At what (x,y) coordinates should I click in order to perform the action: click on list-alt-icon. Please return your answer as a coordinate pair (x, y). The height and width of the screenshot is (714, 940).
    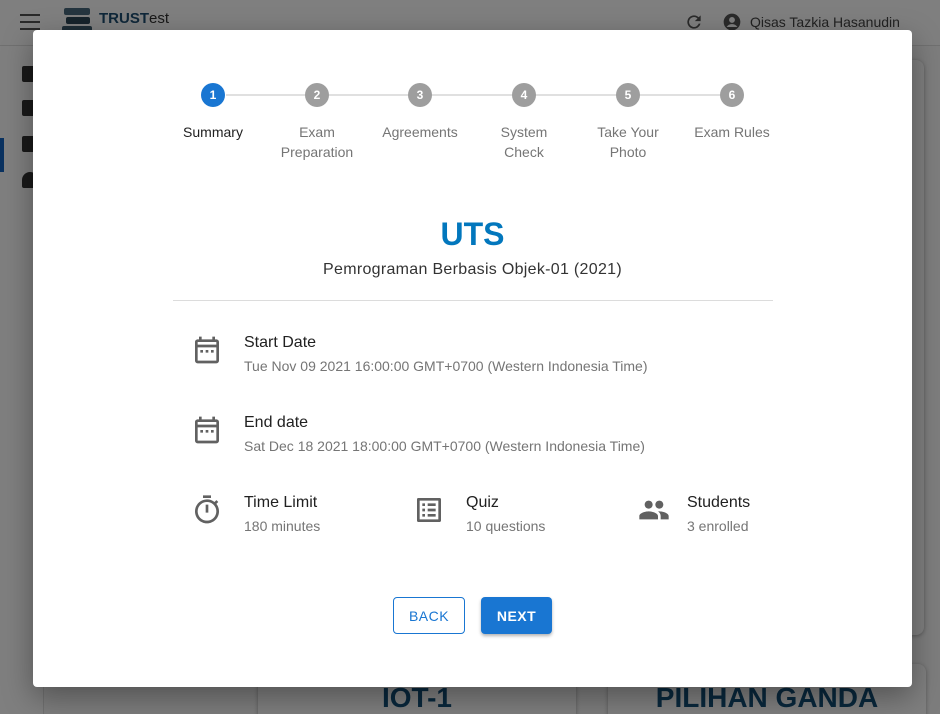
    Looking at the image, I should click on (429, 510).